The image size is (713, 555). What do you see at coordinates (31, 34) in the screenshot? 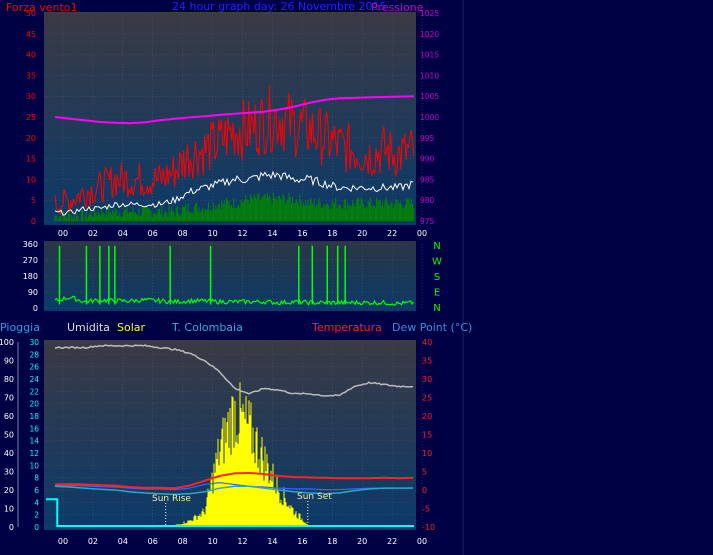
I see `wind-tick-label: 45` at bounding box center [31, 34].